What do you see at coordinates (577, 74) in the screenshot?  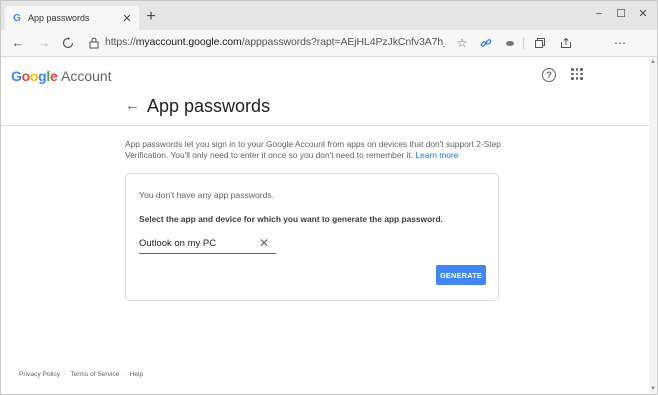 I see `apps-grid-icon` at bounding box center [577, 74].